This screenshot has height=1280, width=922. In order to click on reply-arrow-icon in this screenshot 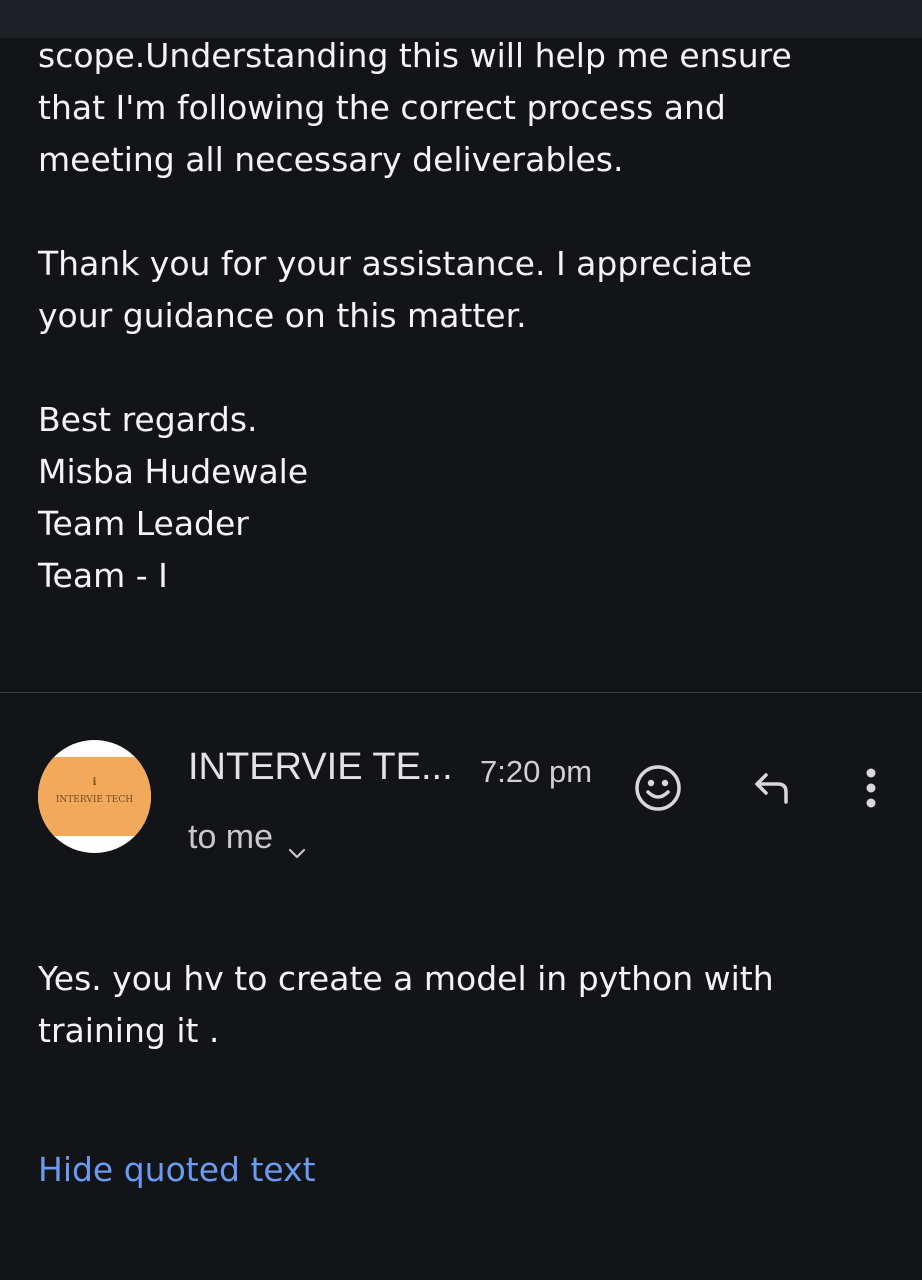, I will do `click(772, 790)`.